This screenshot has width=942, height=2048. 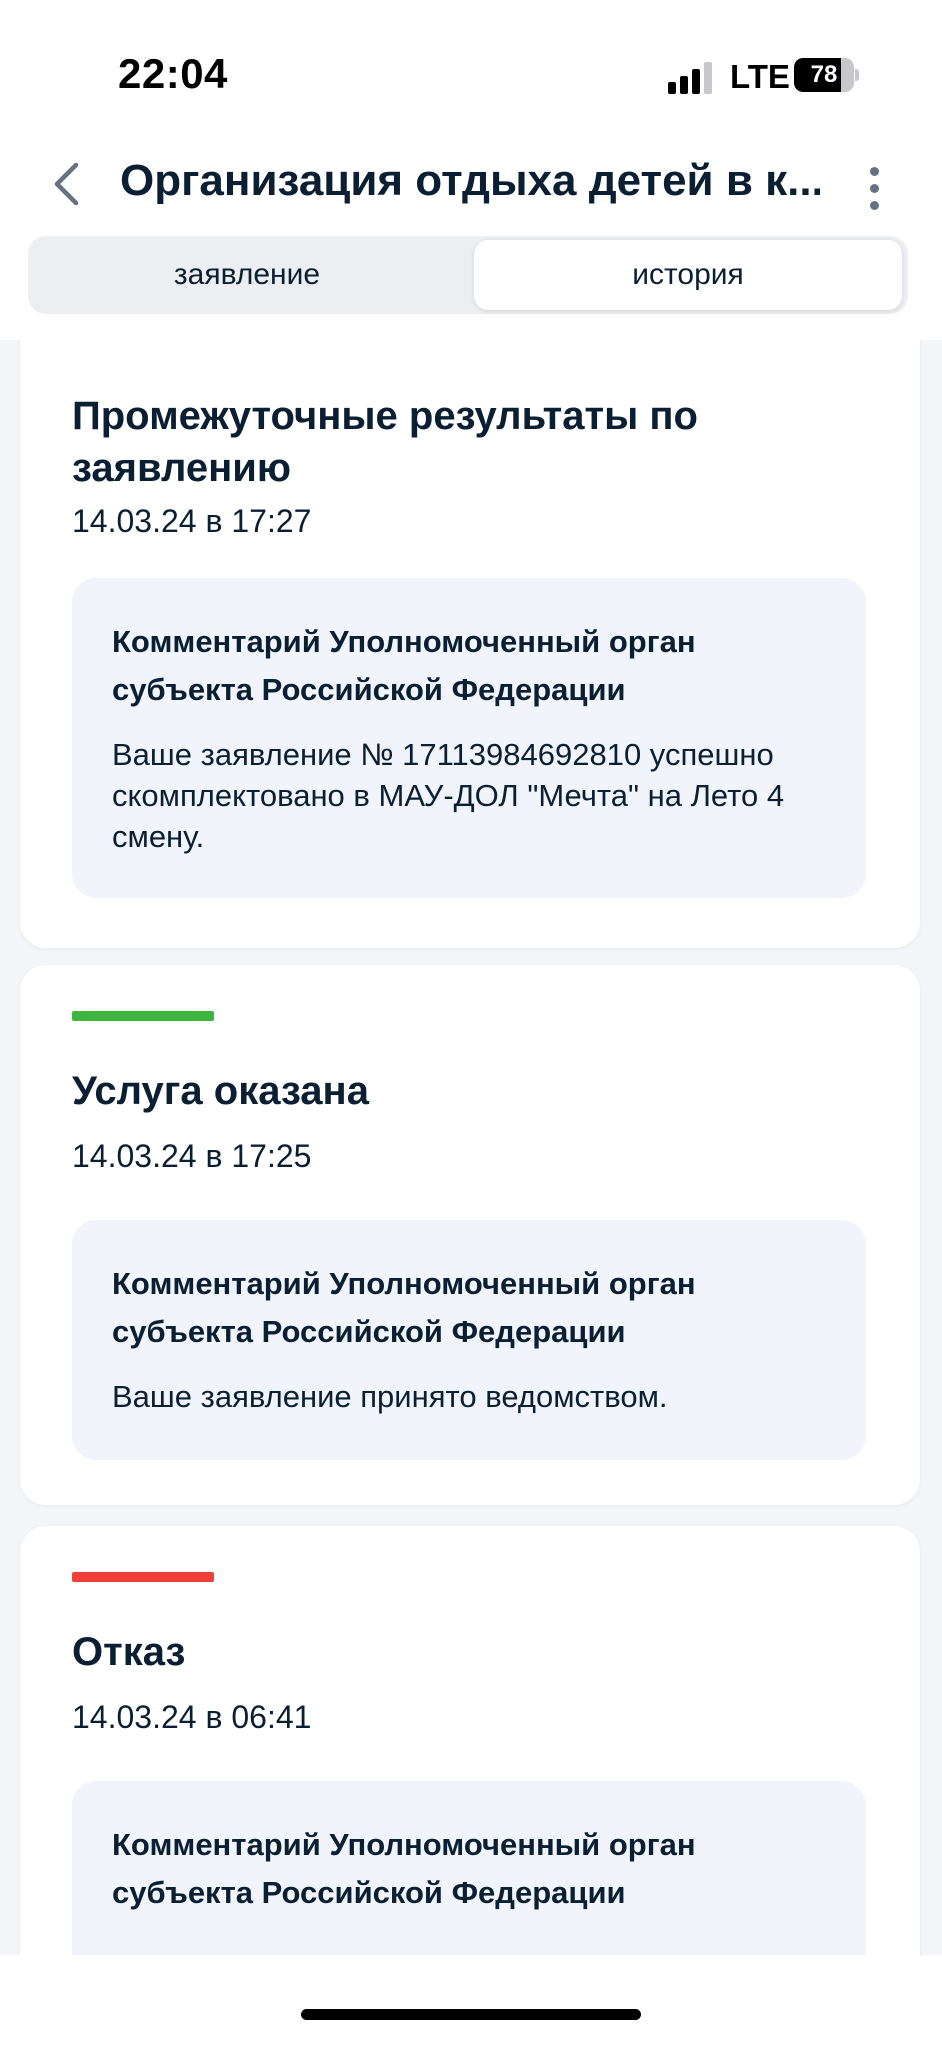 What do you see at coordinates (192, 521) in the screenshot?
I see `history-date: 14.03.24 в 17:27` at bounding box center [192, 521].